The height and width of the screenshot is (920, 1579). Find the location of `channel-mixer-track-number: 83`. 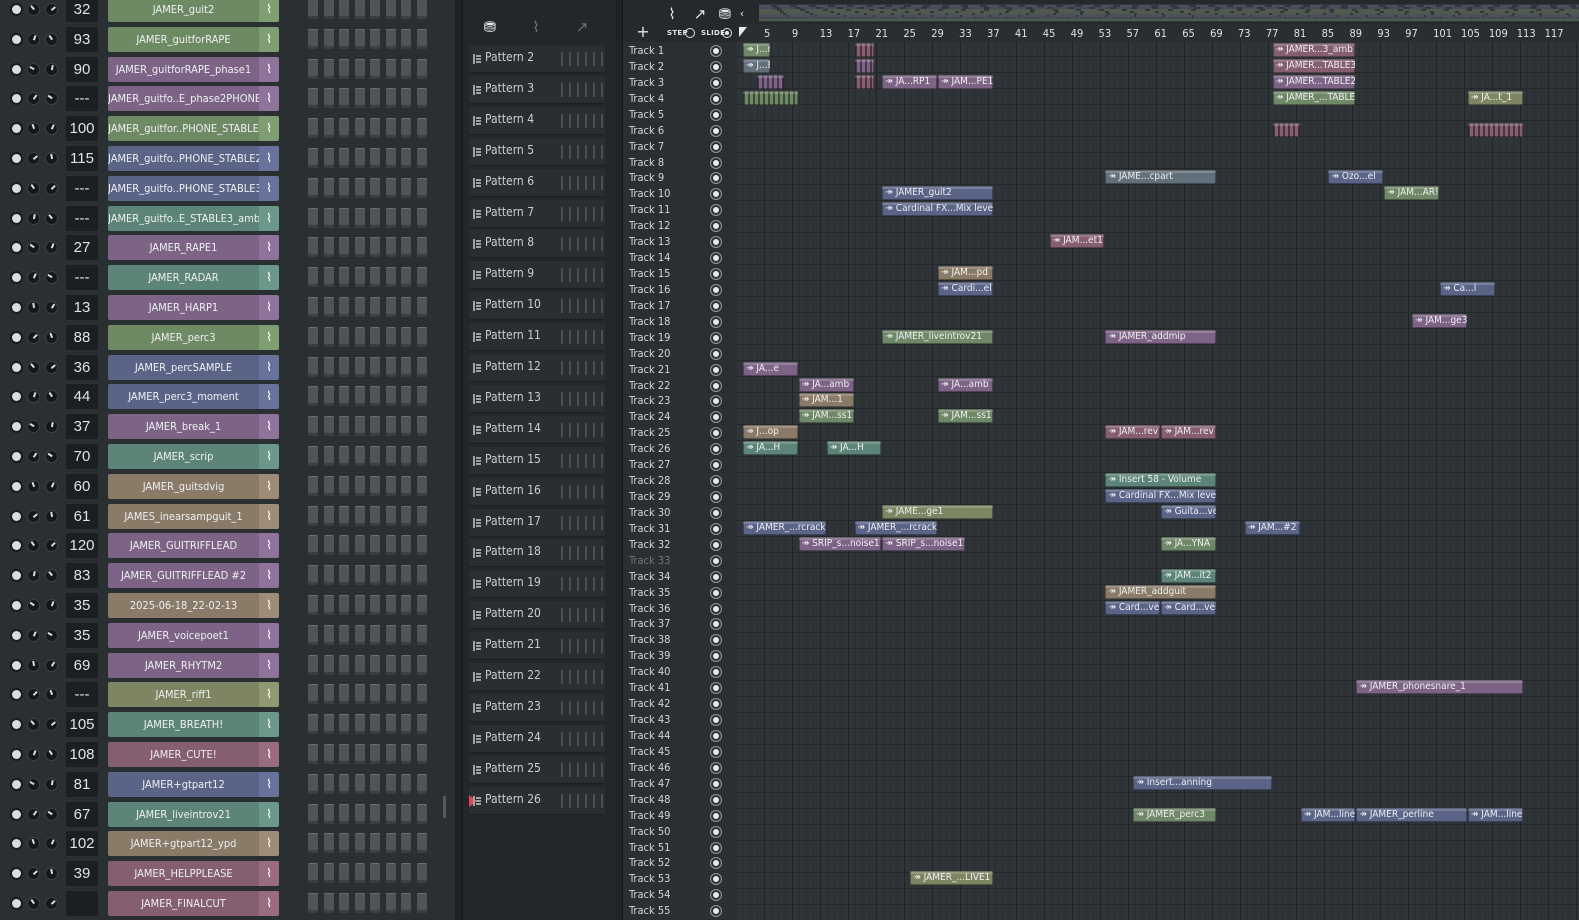

channel-mixer-track-number: 83 is located at coordinates (82, 576).